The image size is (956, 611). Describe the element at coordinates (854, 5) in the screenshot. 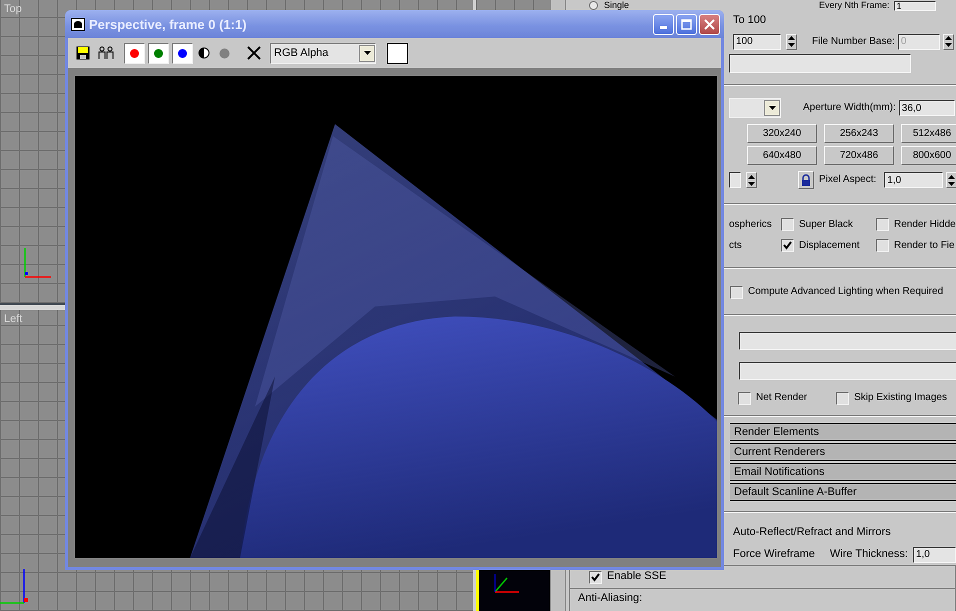

I see `field-label: Every Nth Frame:` at that location.